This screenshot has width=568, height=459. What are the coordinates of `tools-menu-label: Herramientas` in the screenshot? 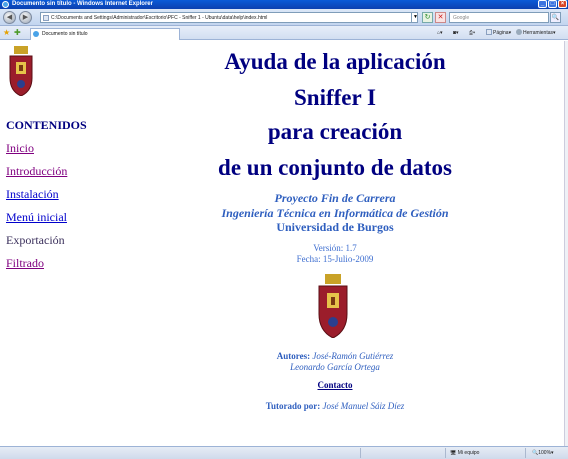 It's located at (538, 33).